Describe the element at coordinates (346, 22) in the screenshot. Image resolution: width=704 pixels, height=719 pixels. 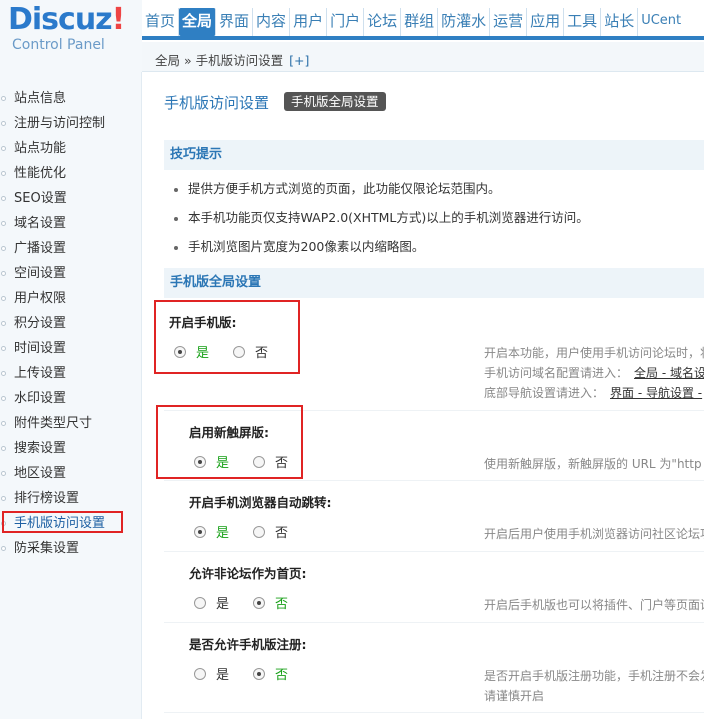
I see `nav-item: 门户` at that location.